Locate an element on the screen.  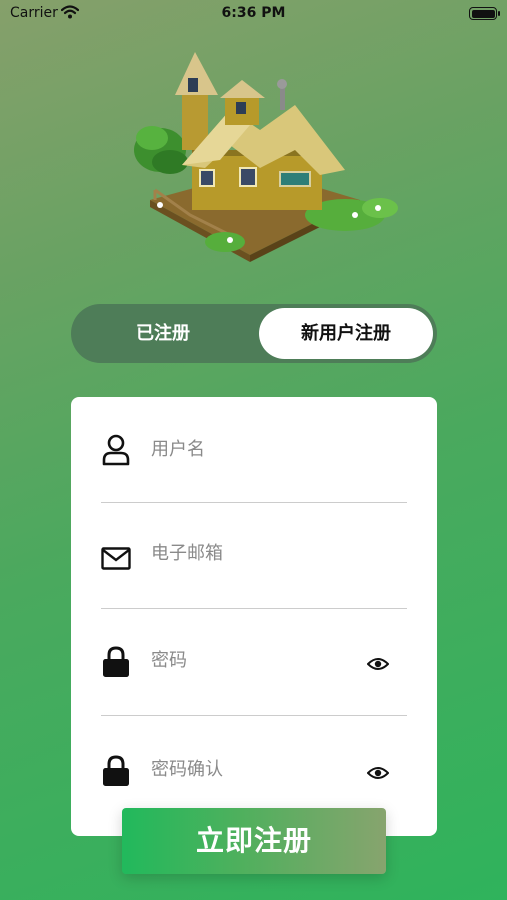
treehouse-illustration is located at coordinates (266, 157).